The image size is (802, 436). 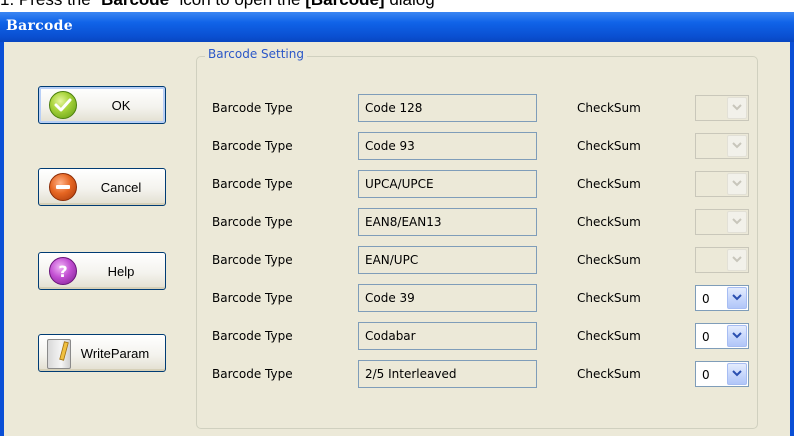 What do you see at coordinates (39, 26) in the screenshot?
I see `window-title: Barcode` at bounding box center [39, 26].